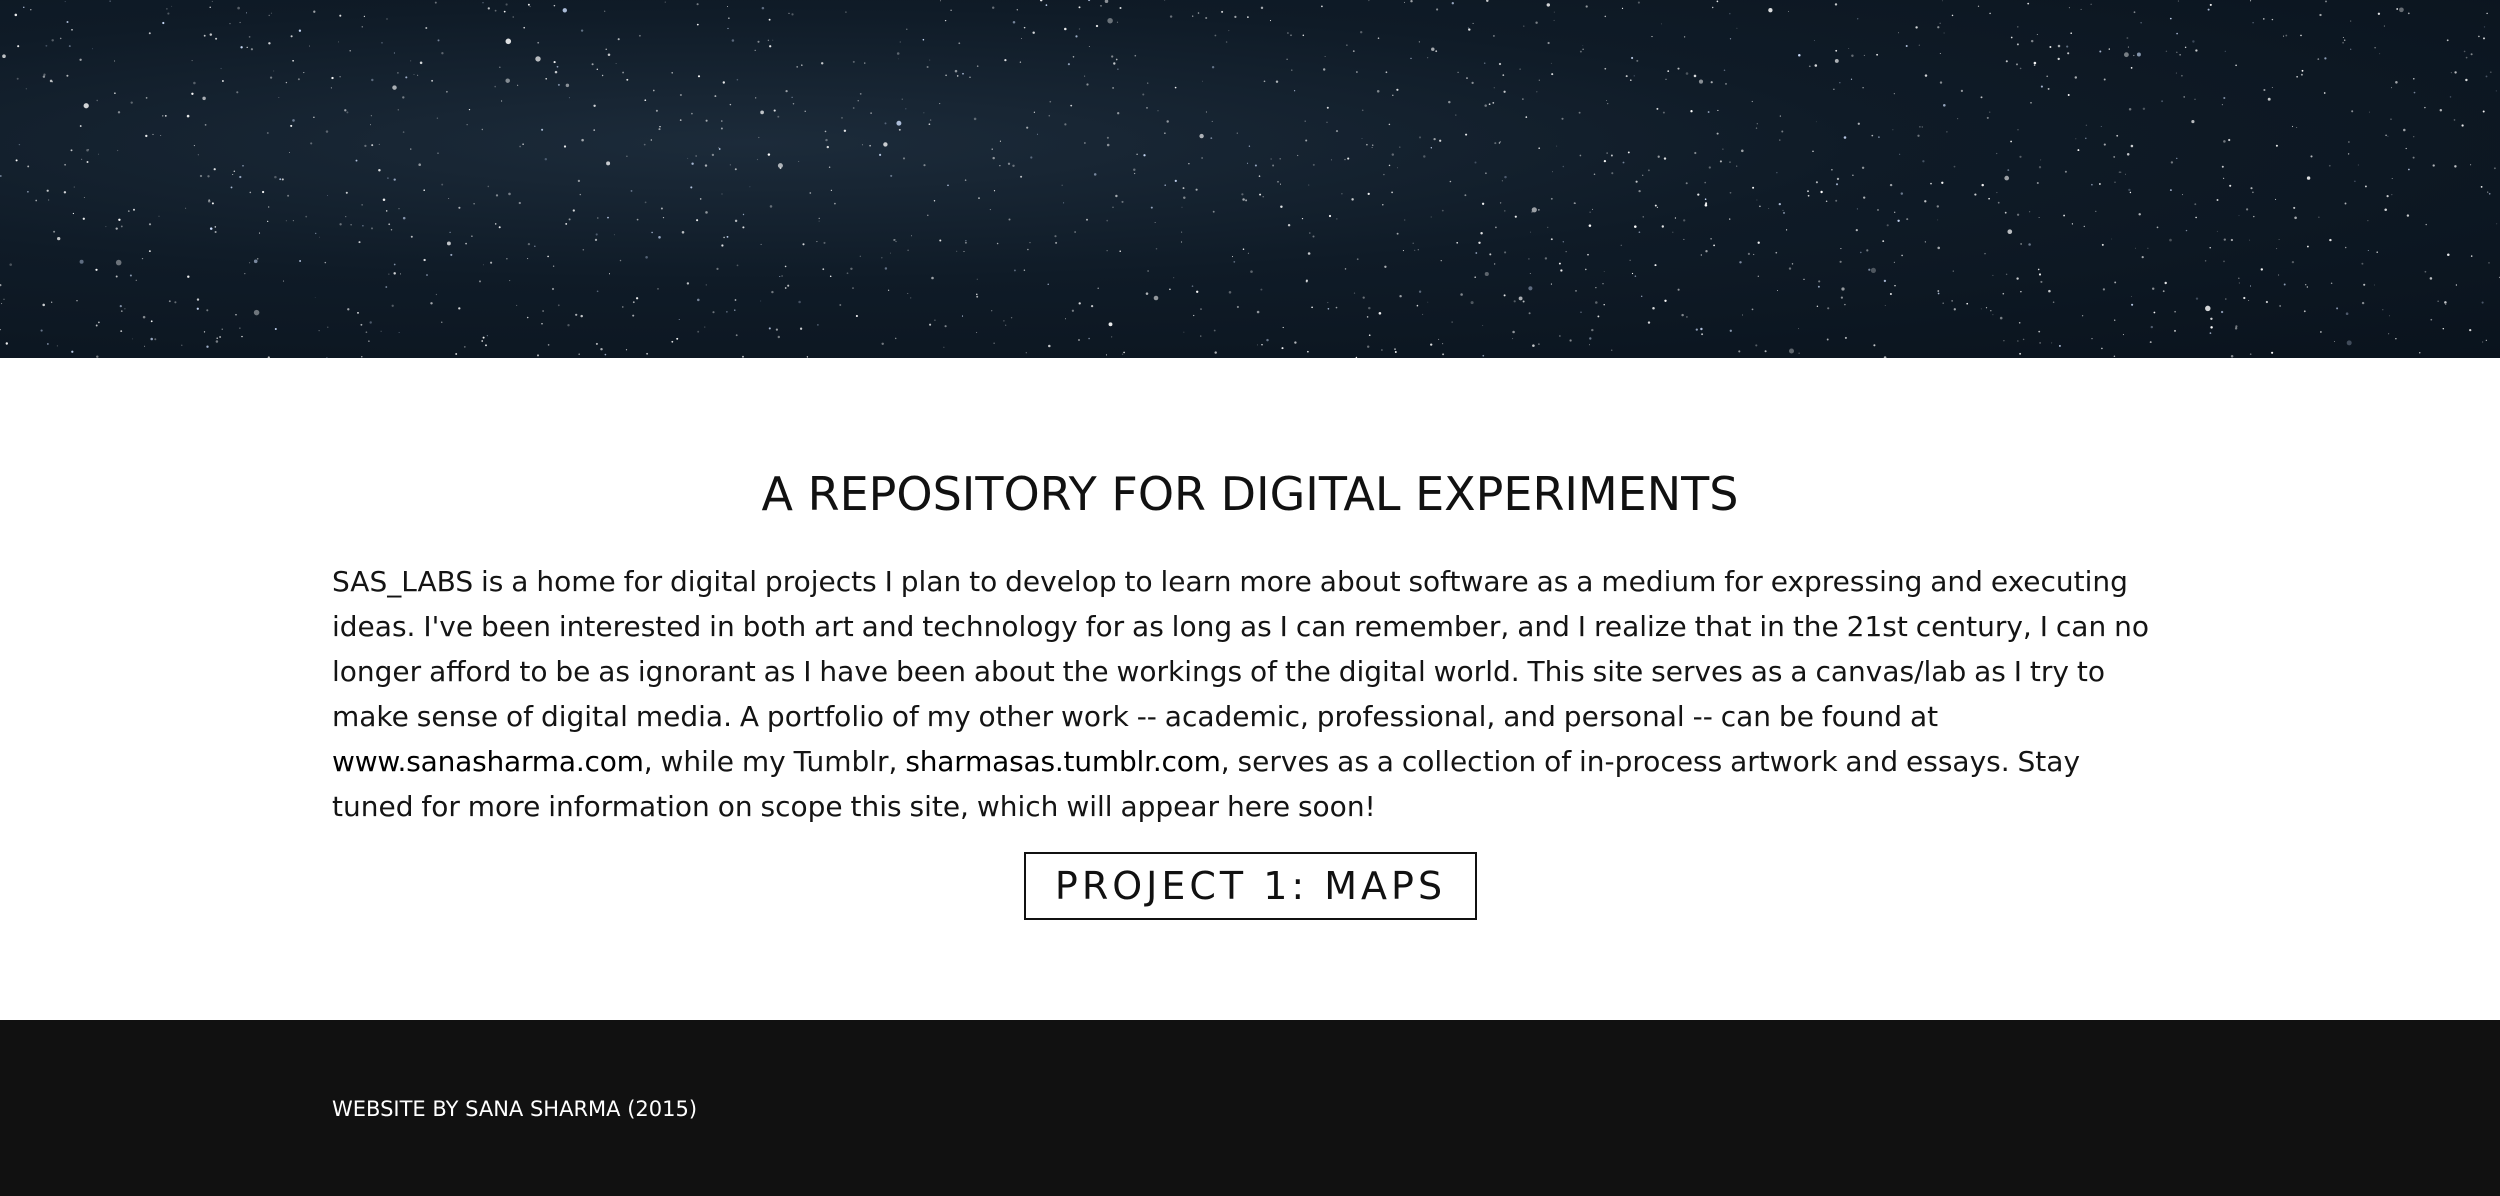 The height and width of the screenshot is (1196, 2500). What do you see at coordinates (515, 1109) in the screenshot?
I see `footer-credit: WEBSITE BY SANA SHARMA (2015)` at bounding box center [515, 1109].